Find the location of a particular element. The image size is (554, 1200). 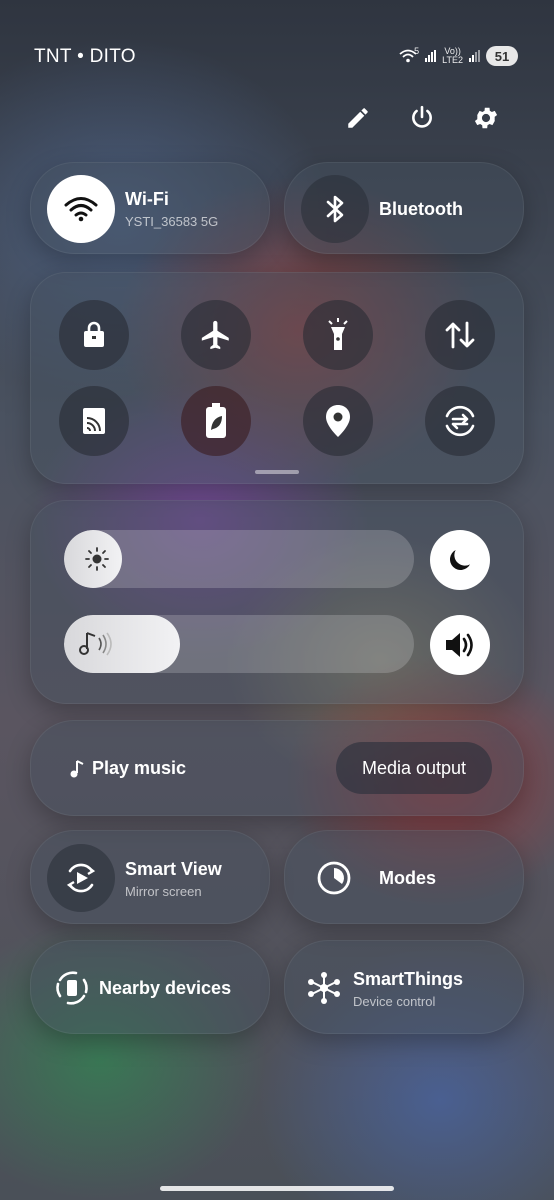

smartthings-toggle is located at coordinates (324, 988).